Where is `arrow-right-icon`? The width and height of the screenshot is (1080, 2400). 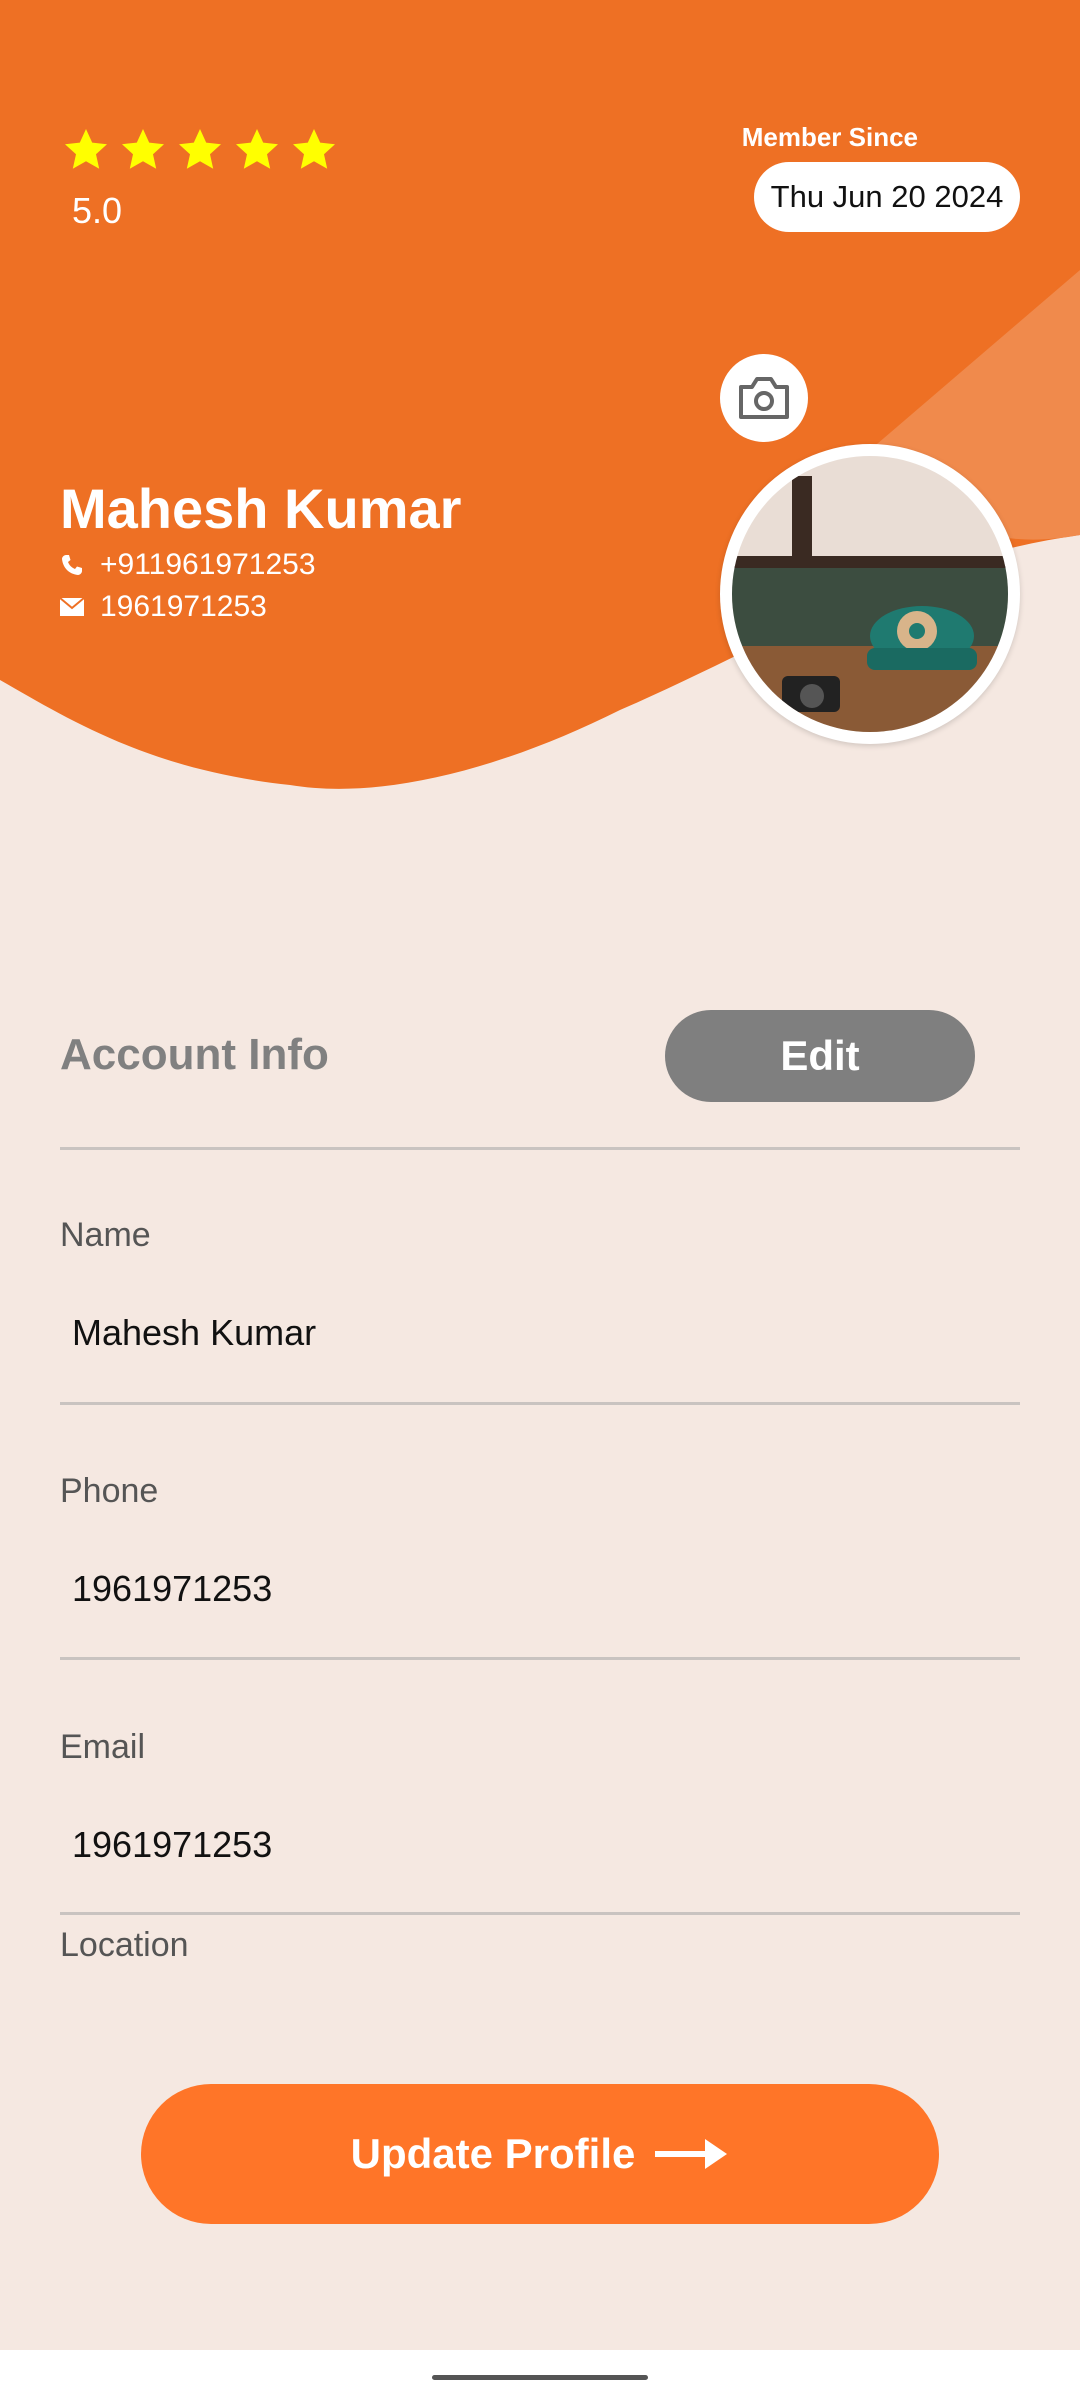
arrow-right-icon is located at coordinates (691, 2154).